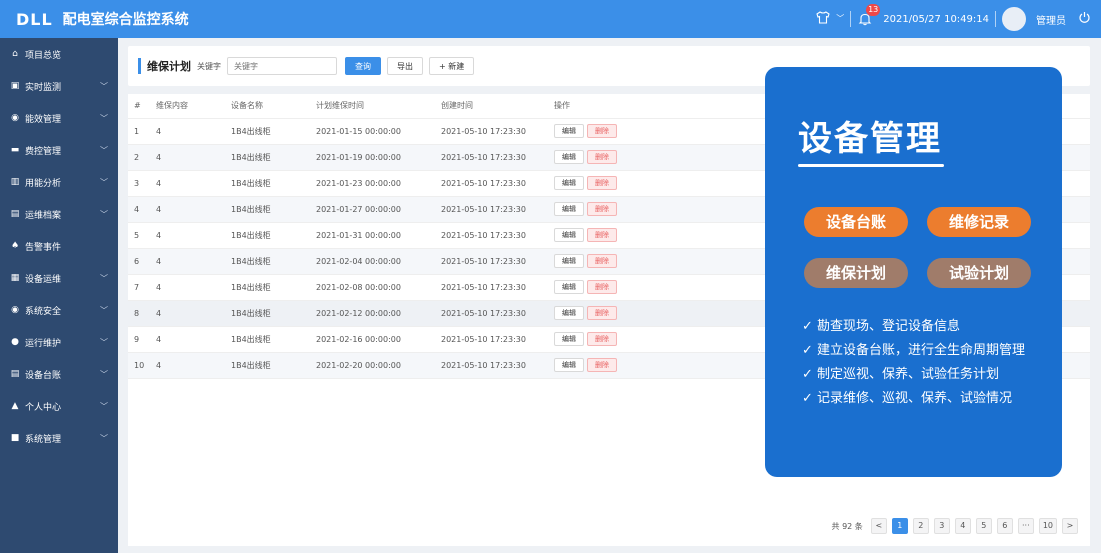  I want to click on sidebar-item: ▤ 运维档案 ﹀, so click(59, 214).